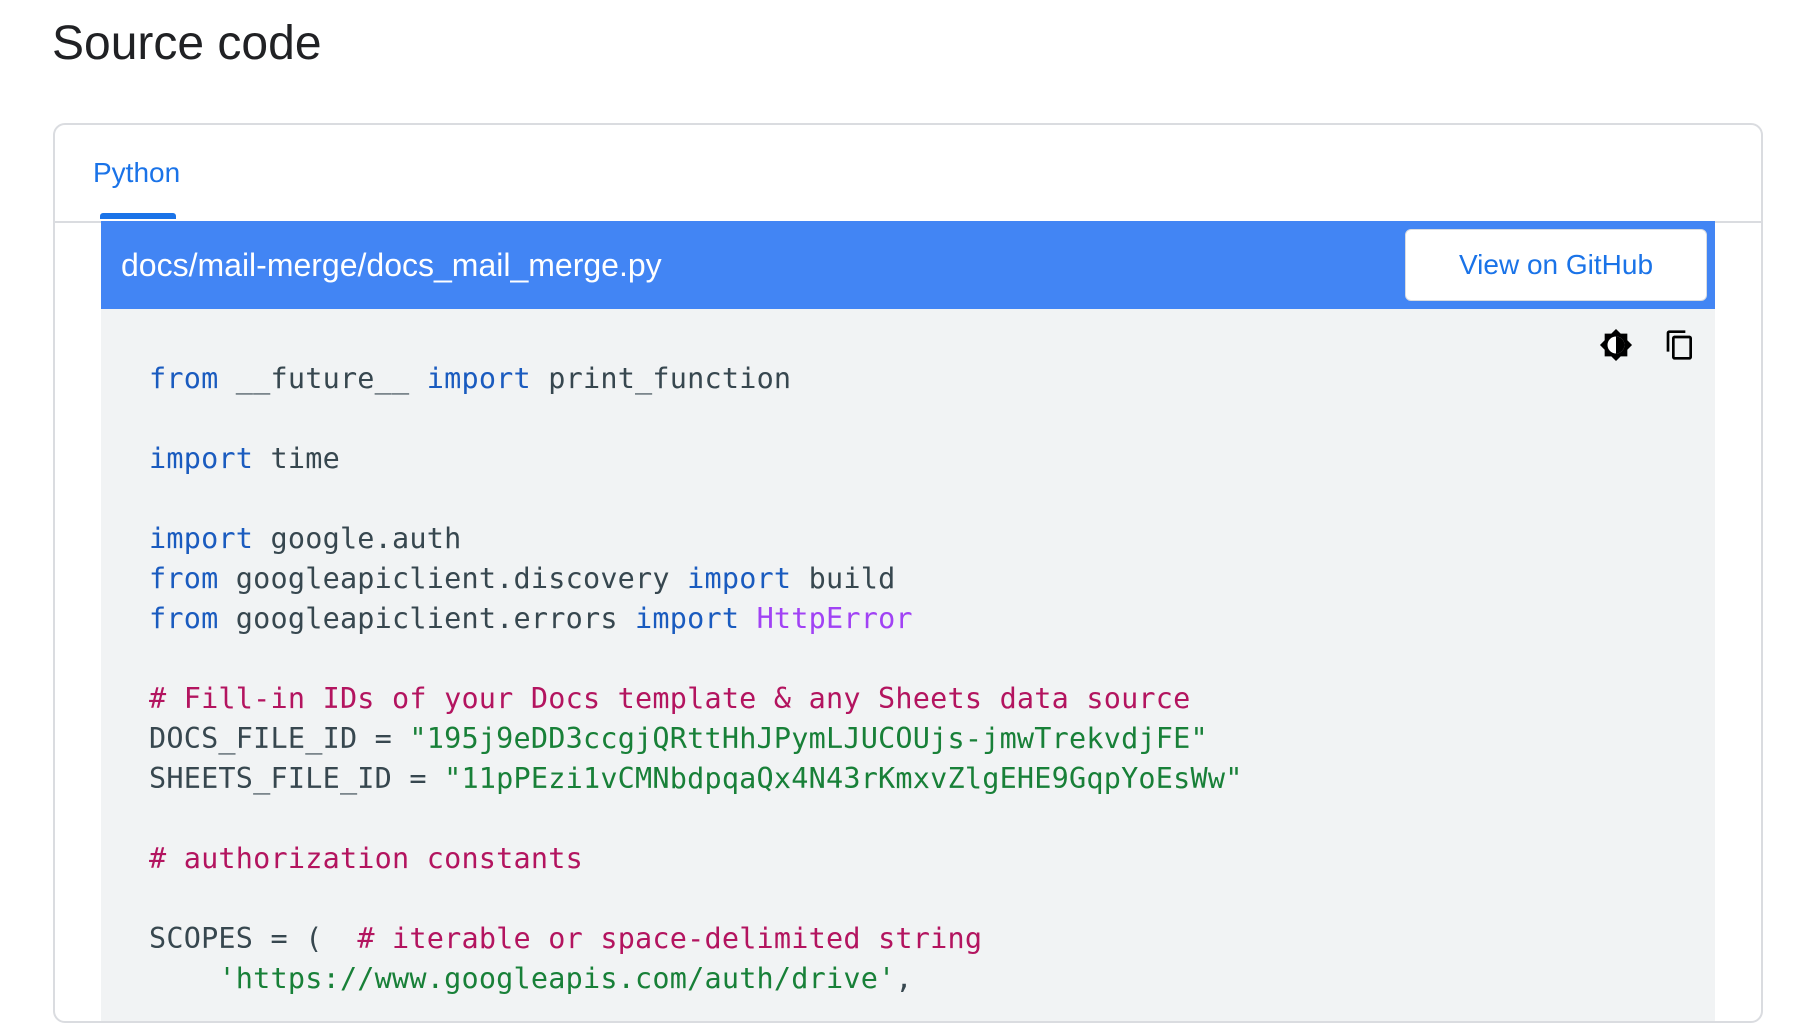  Describe the element at coordinates (253, 938) in the screenshot. I see `code-token: SCOPES = (` at that location.